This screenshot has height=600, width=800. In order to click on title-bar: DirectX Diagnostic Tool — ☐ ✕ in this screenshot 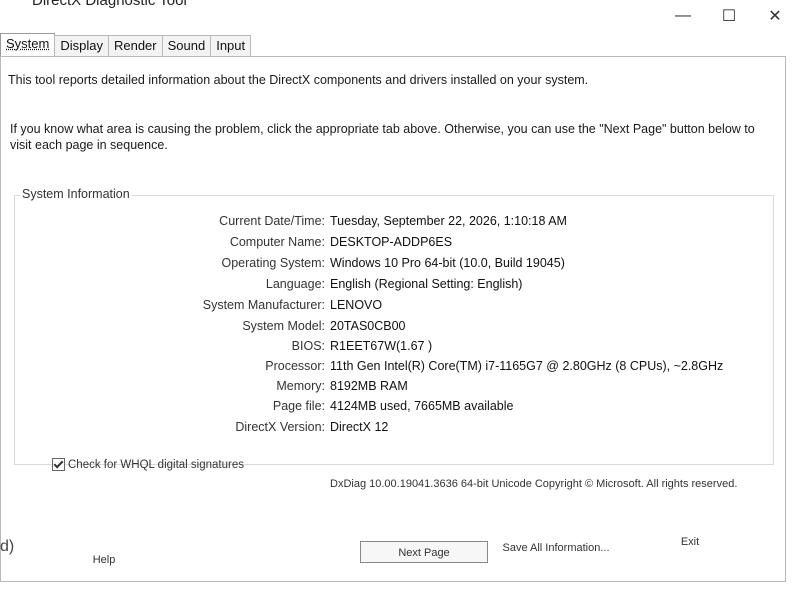, I will do `click(400, 16)`.